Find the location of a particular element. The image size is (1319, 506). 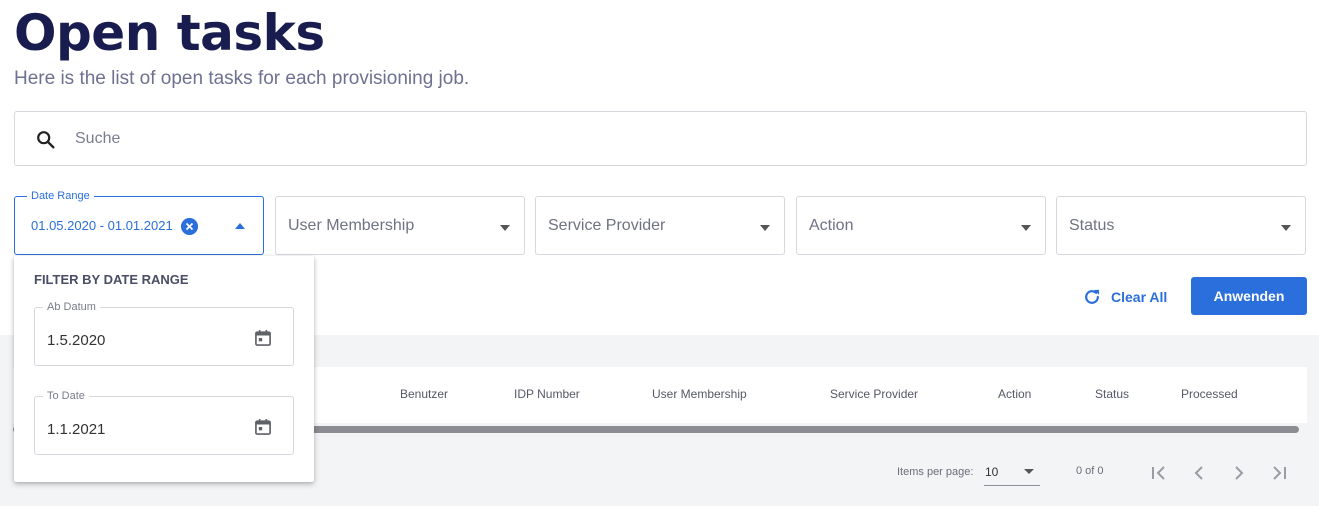

date-range-value: 01.05.2020 - 01.01.2021 is located at coordinates (102, 225).